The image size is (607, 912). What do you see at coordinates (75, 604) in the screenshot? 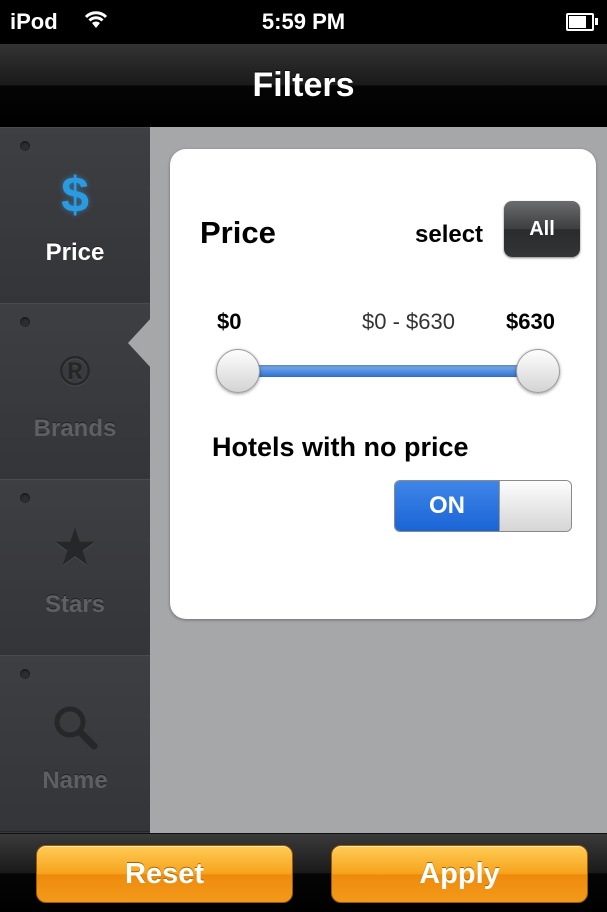
I see `sidebar-item-label: Stars` at bounding box center [75, 604].